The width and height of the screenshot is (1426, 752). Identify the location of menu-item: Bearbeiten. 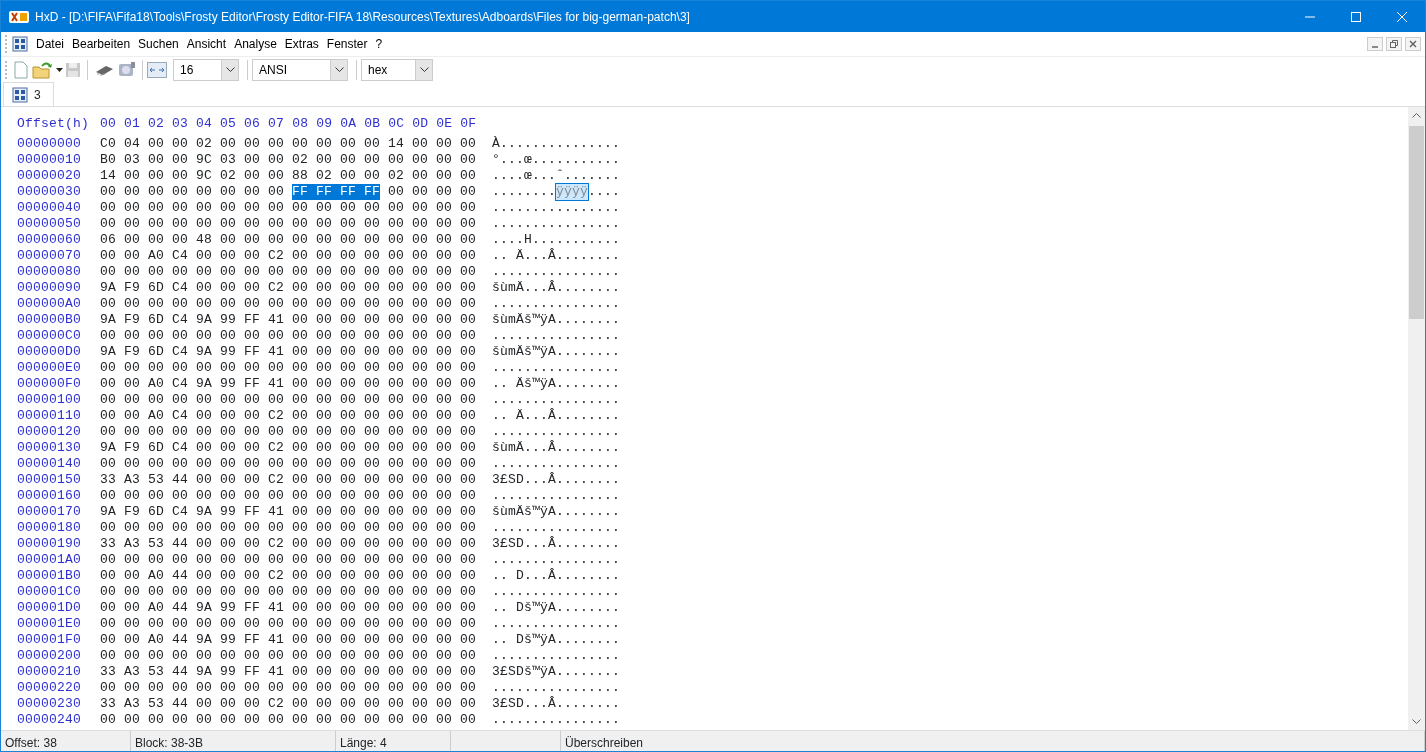
(101, 44).